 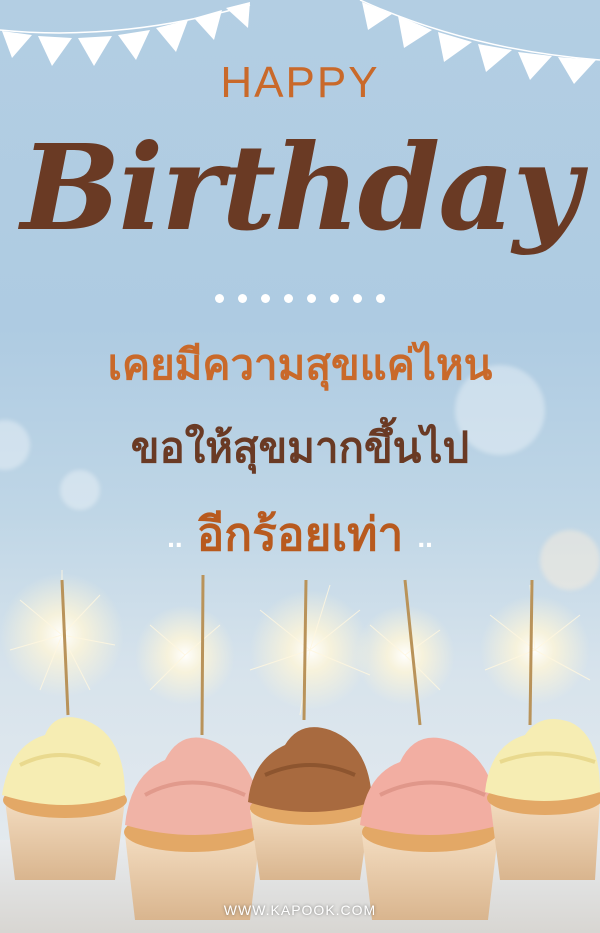 I want to click on cupcake-yellow-right, so click(x=542, y=799).